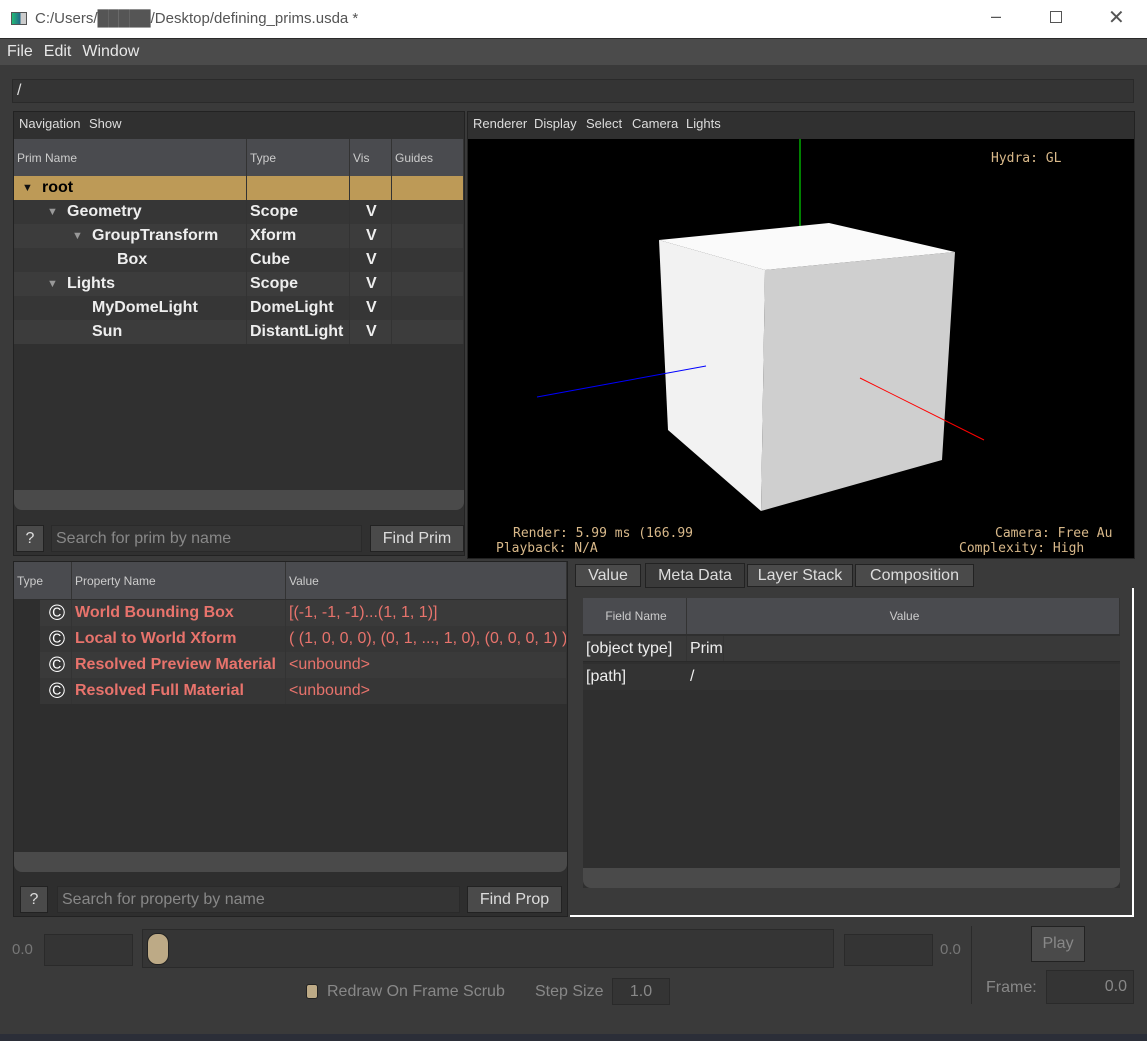 The width and height of the screenshot is (1147, 1041). I want to click on find-prop-button: Find Prop, so click(514, 899).